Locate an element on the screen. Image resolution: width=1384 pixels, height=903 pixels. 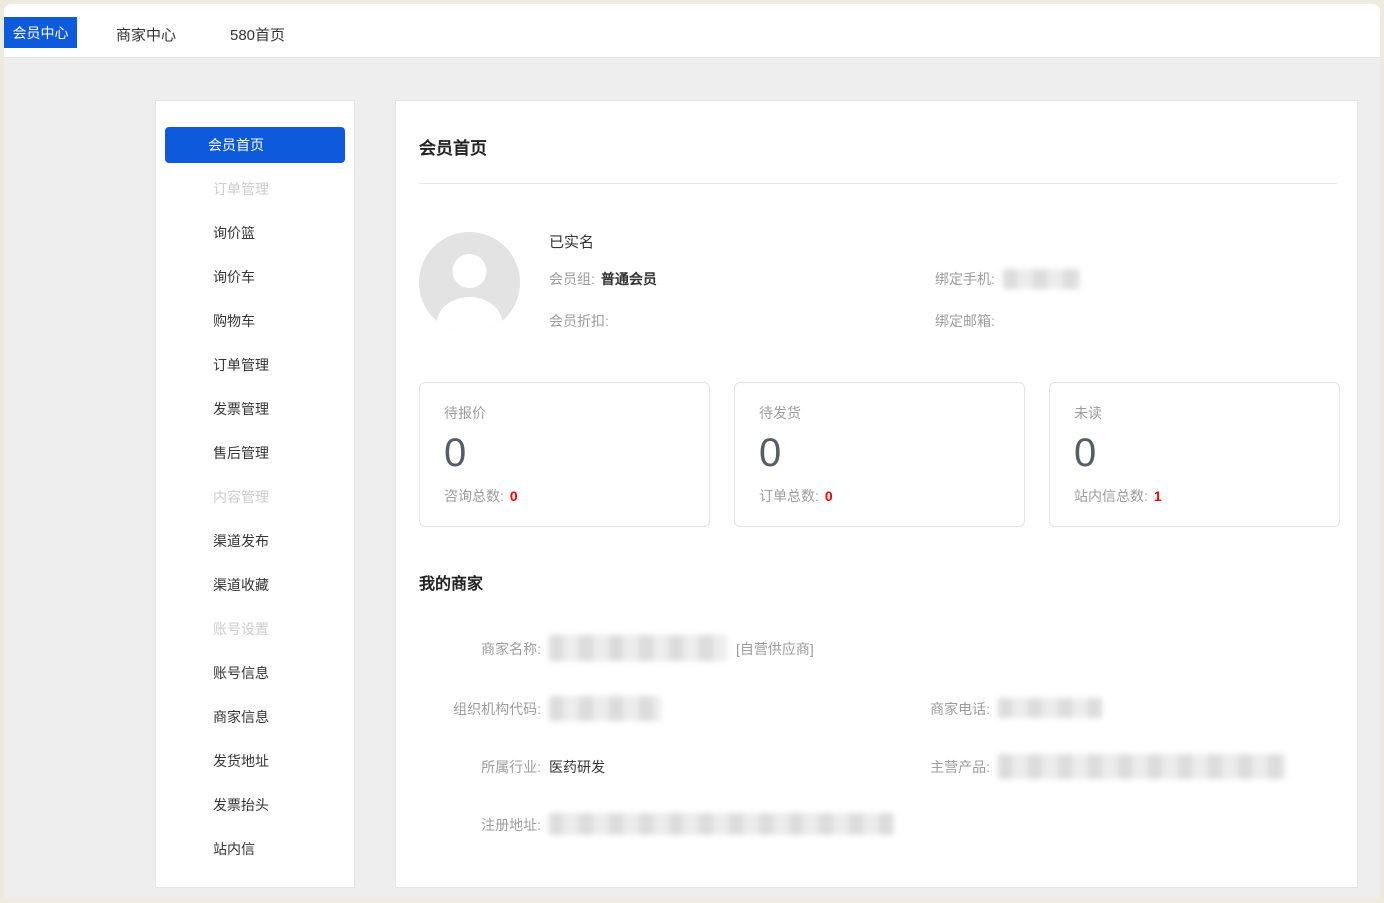
merchant-name-redacted-value is located at coordinates (638, 648).